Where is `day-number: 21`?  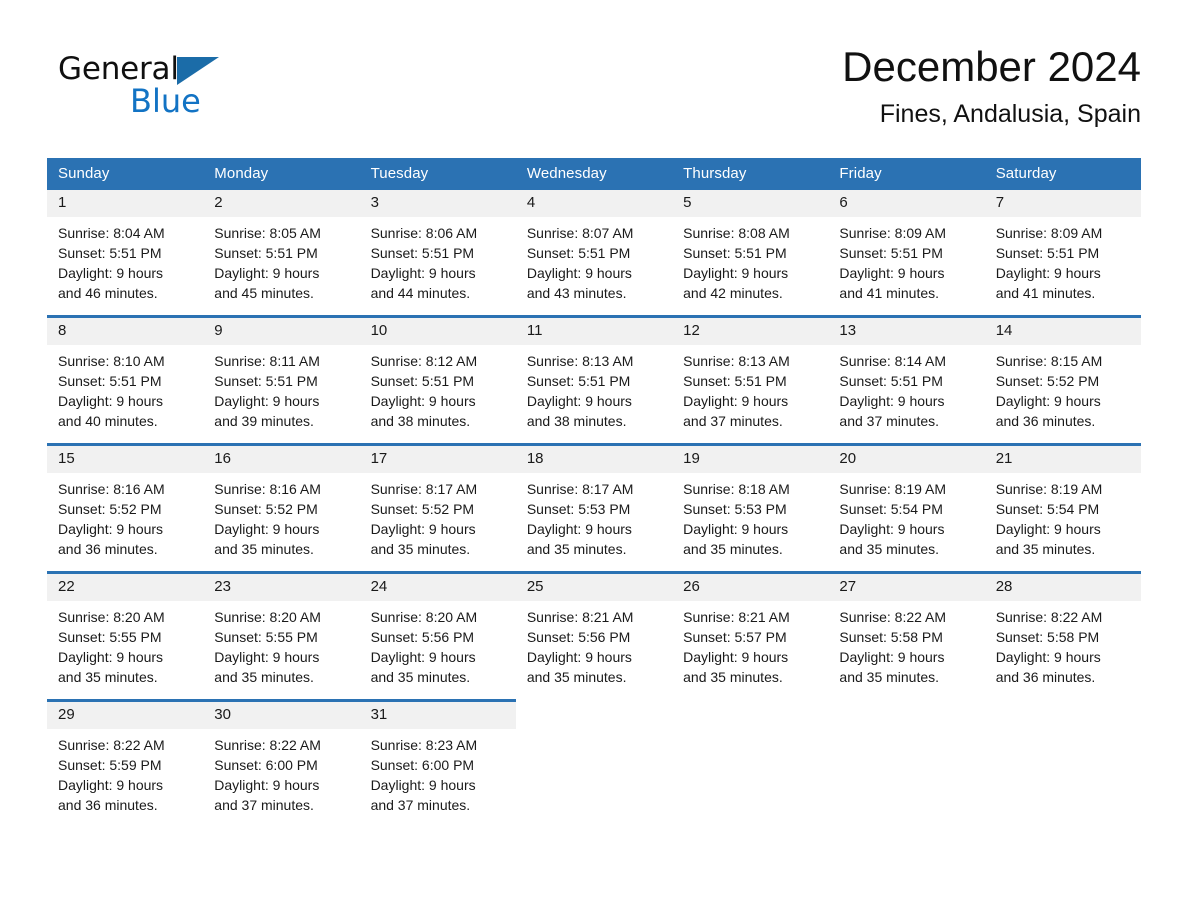
day-number: 21 is located at coordinates (1062, 458).